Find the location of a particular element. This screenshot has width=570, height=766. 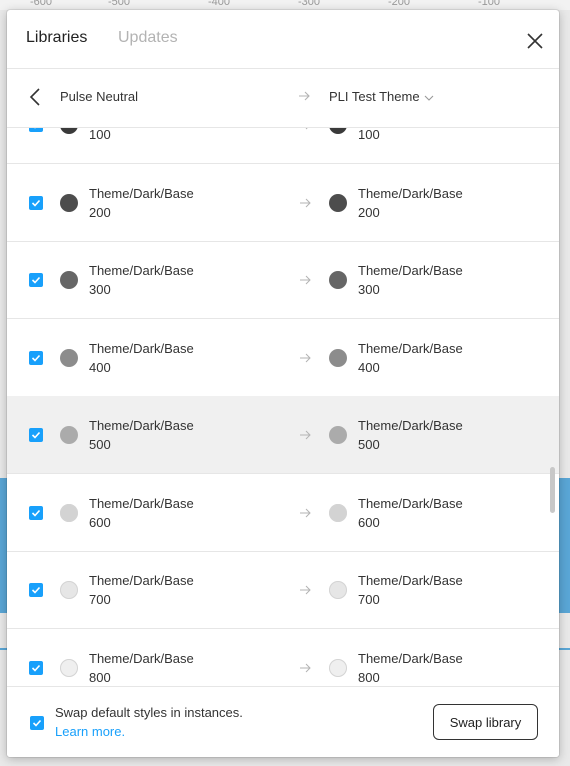

tab-updates: Updates is located at coordinates (148, 38).